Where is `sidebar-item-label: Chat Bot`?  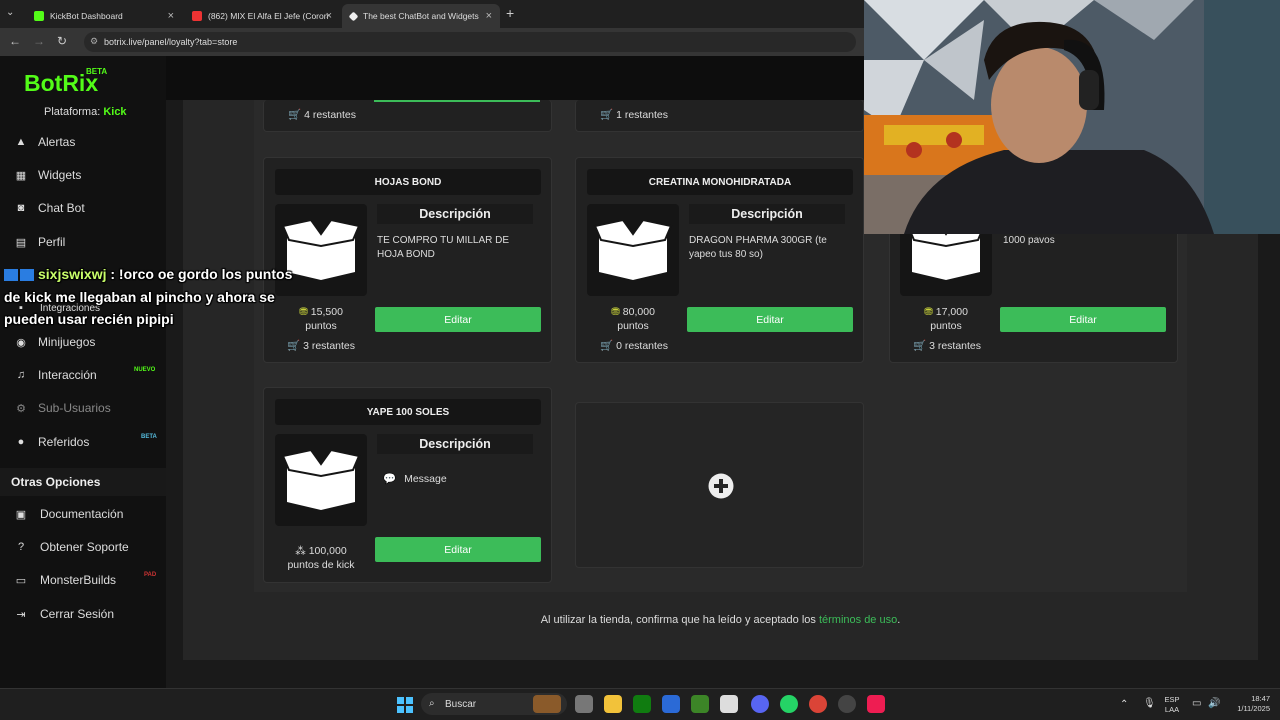 sidebar-item-label: Chat Bot is located at coordinates (61, 208).